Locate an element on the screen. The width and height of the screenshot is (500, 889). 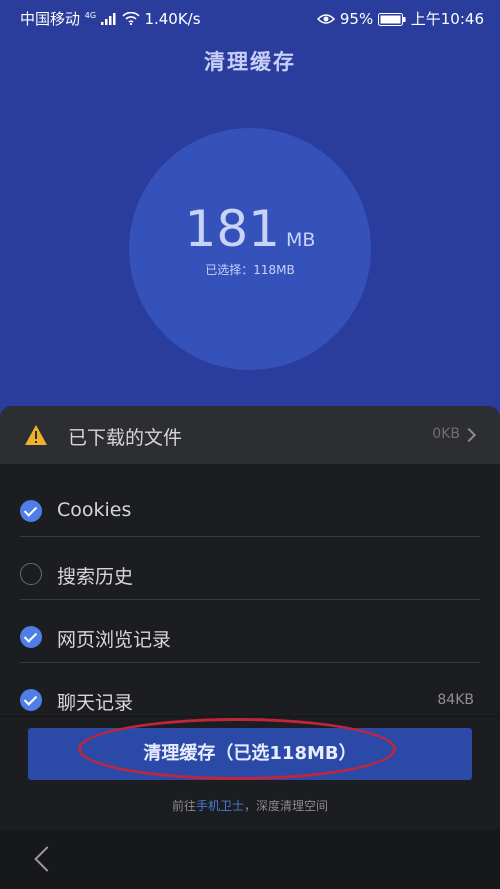
selected-size: 已选择：118MB is located at coordinates (250, 270).